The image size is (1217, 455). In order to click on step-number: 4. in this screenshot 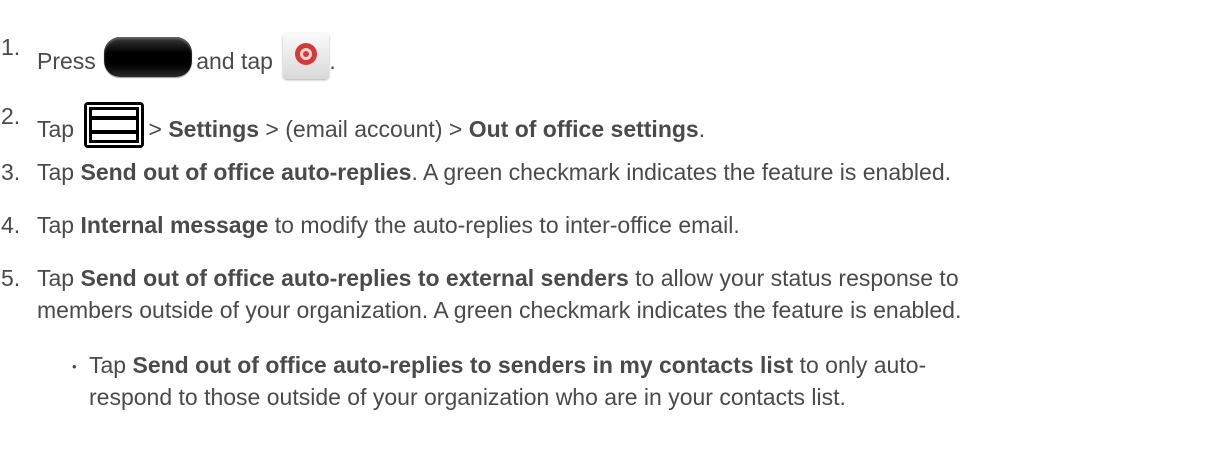, I will do `click(11, 225)`.